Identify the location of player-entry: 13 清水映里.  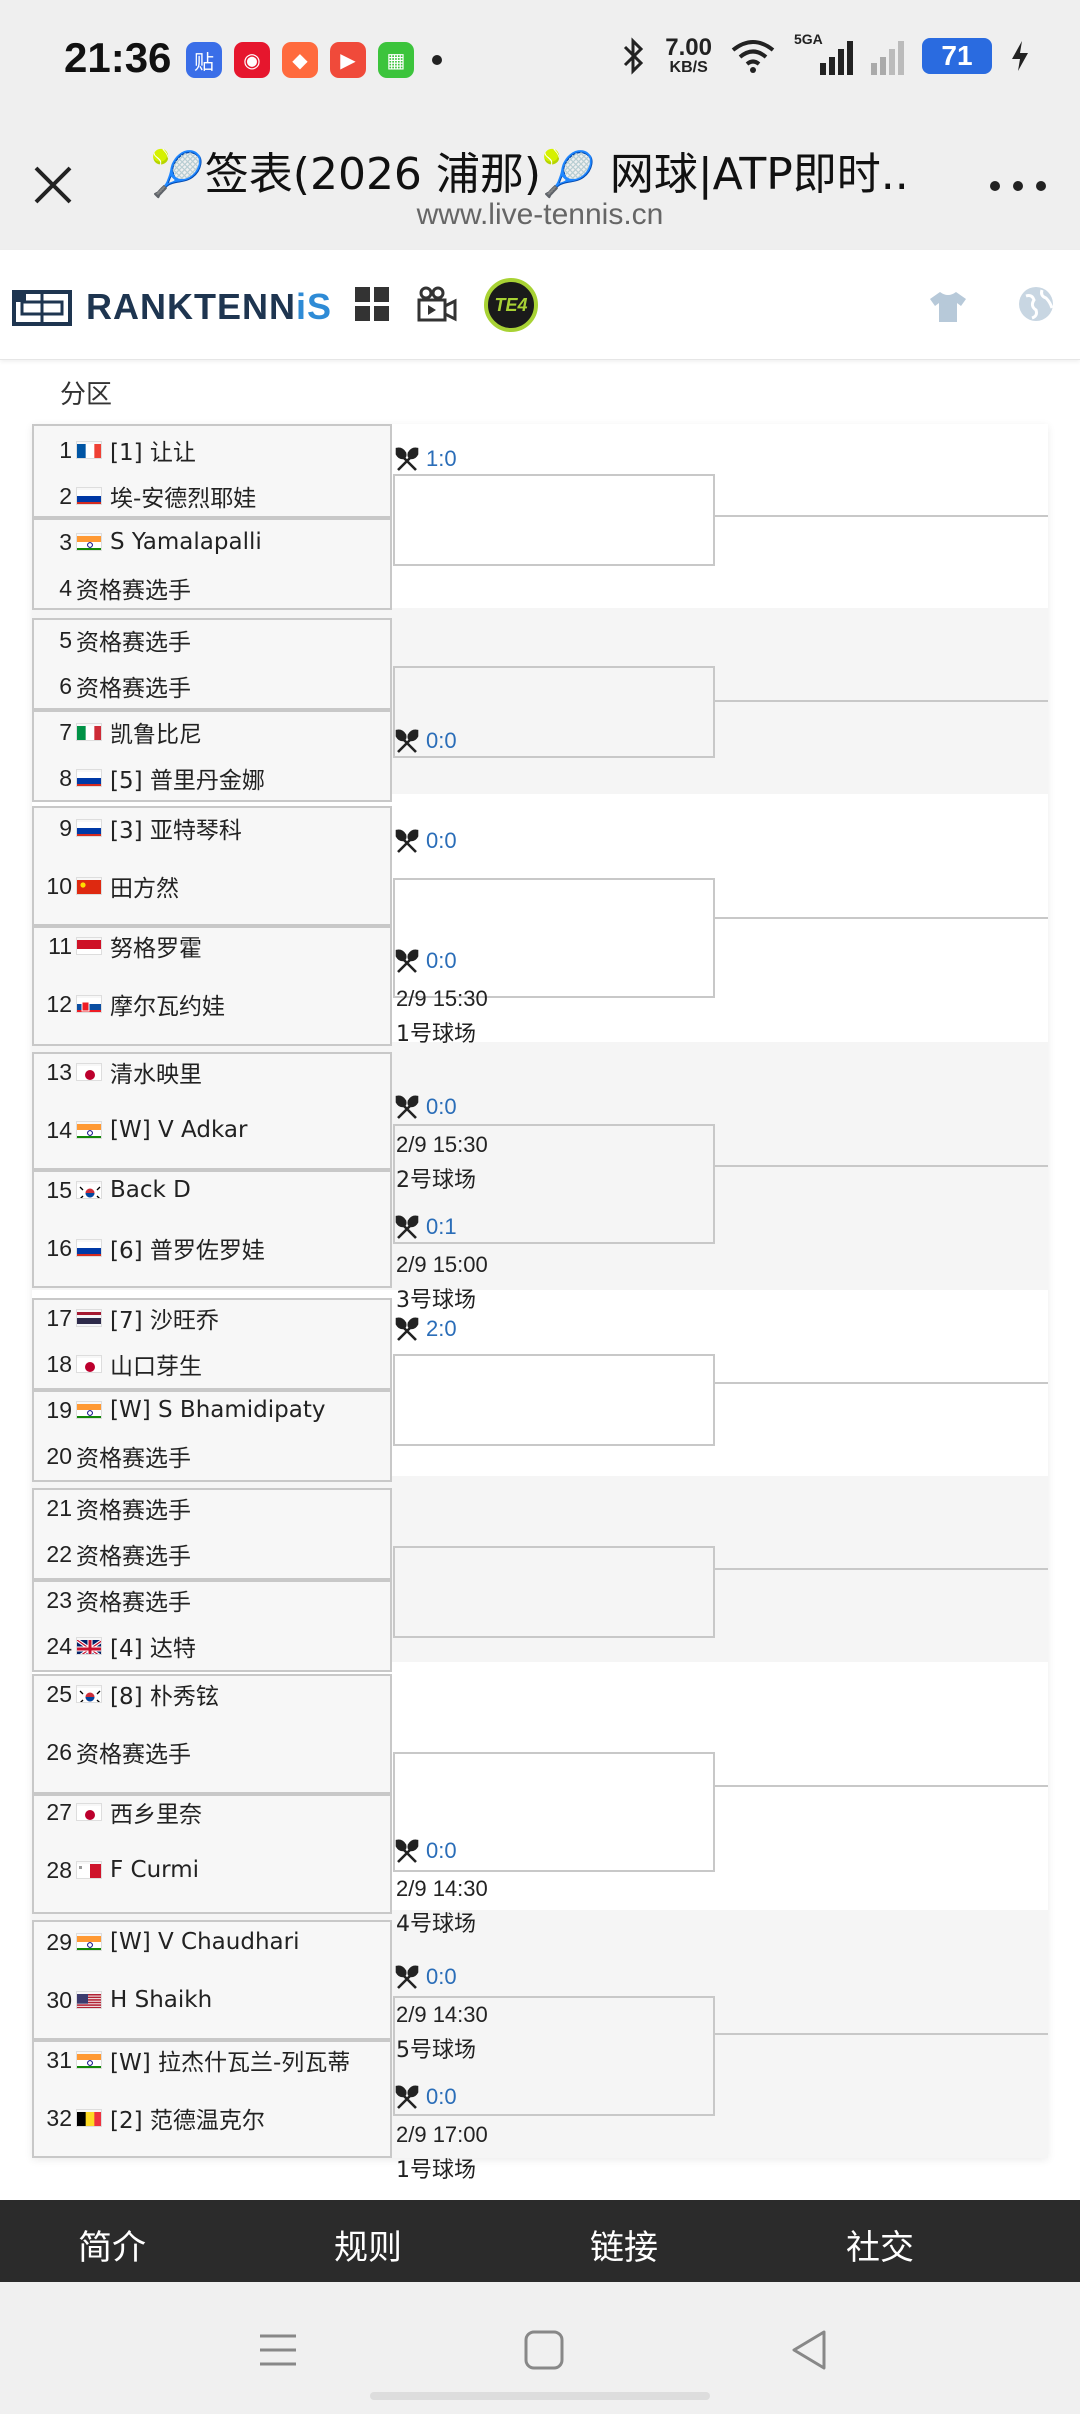
(122, 1072).